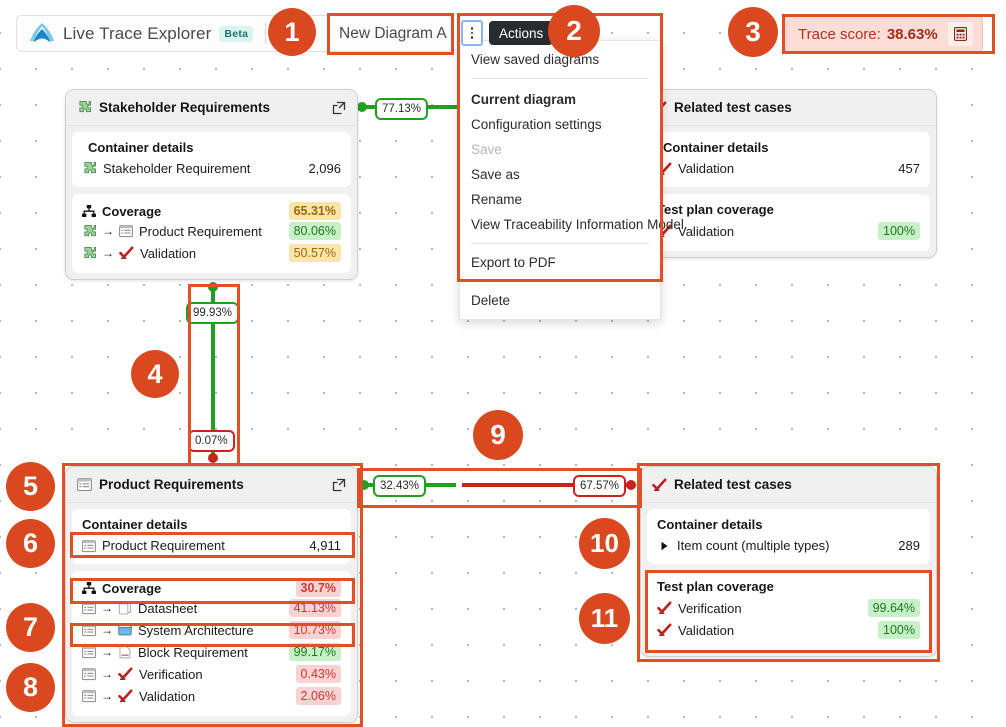 The image size is (1006, 727). I want to click on card-title: Related test cases, so click(733, 484).